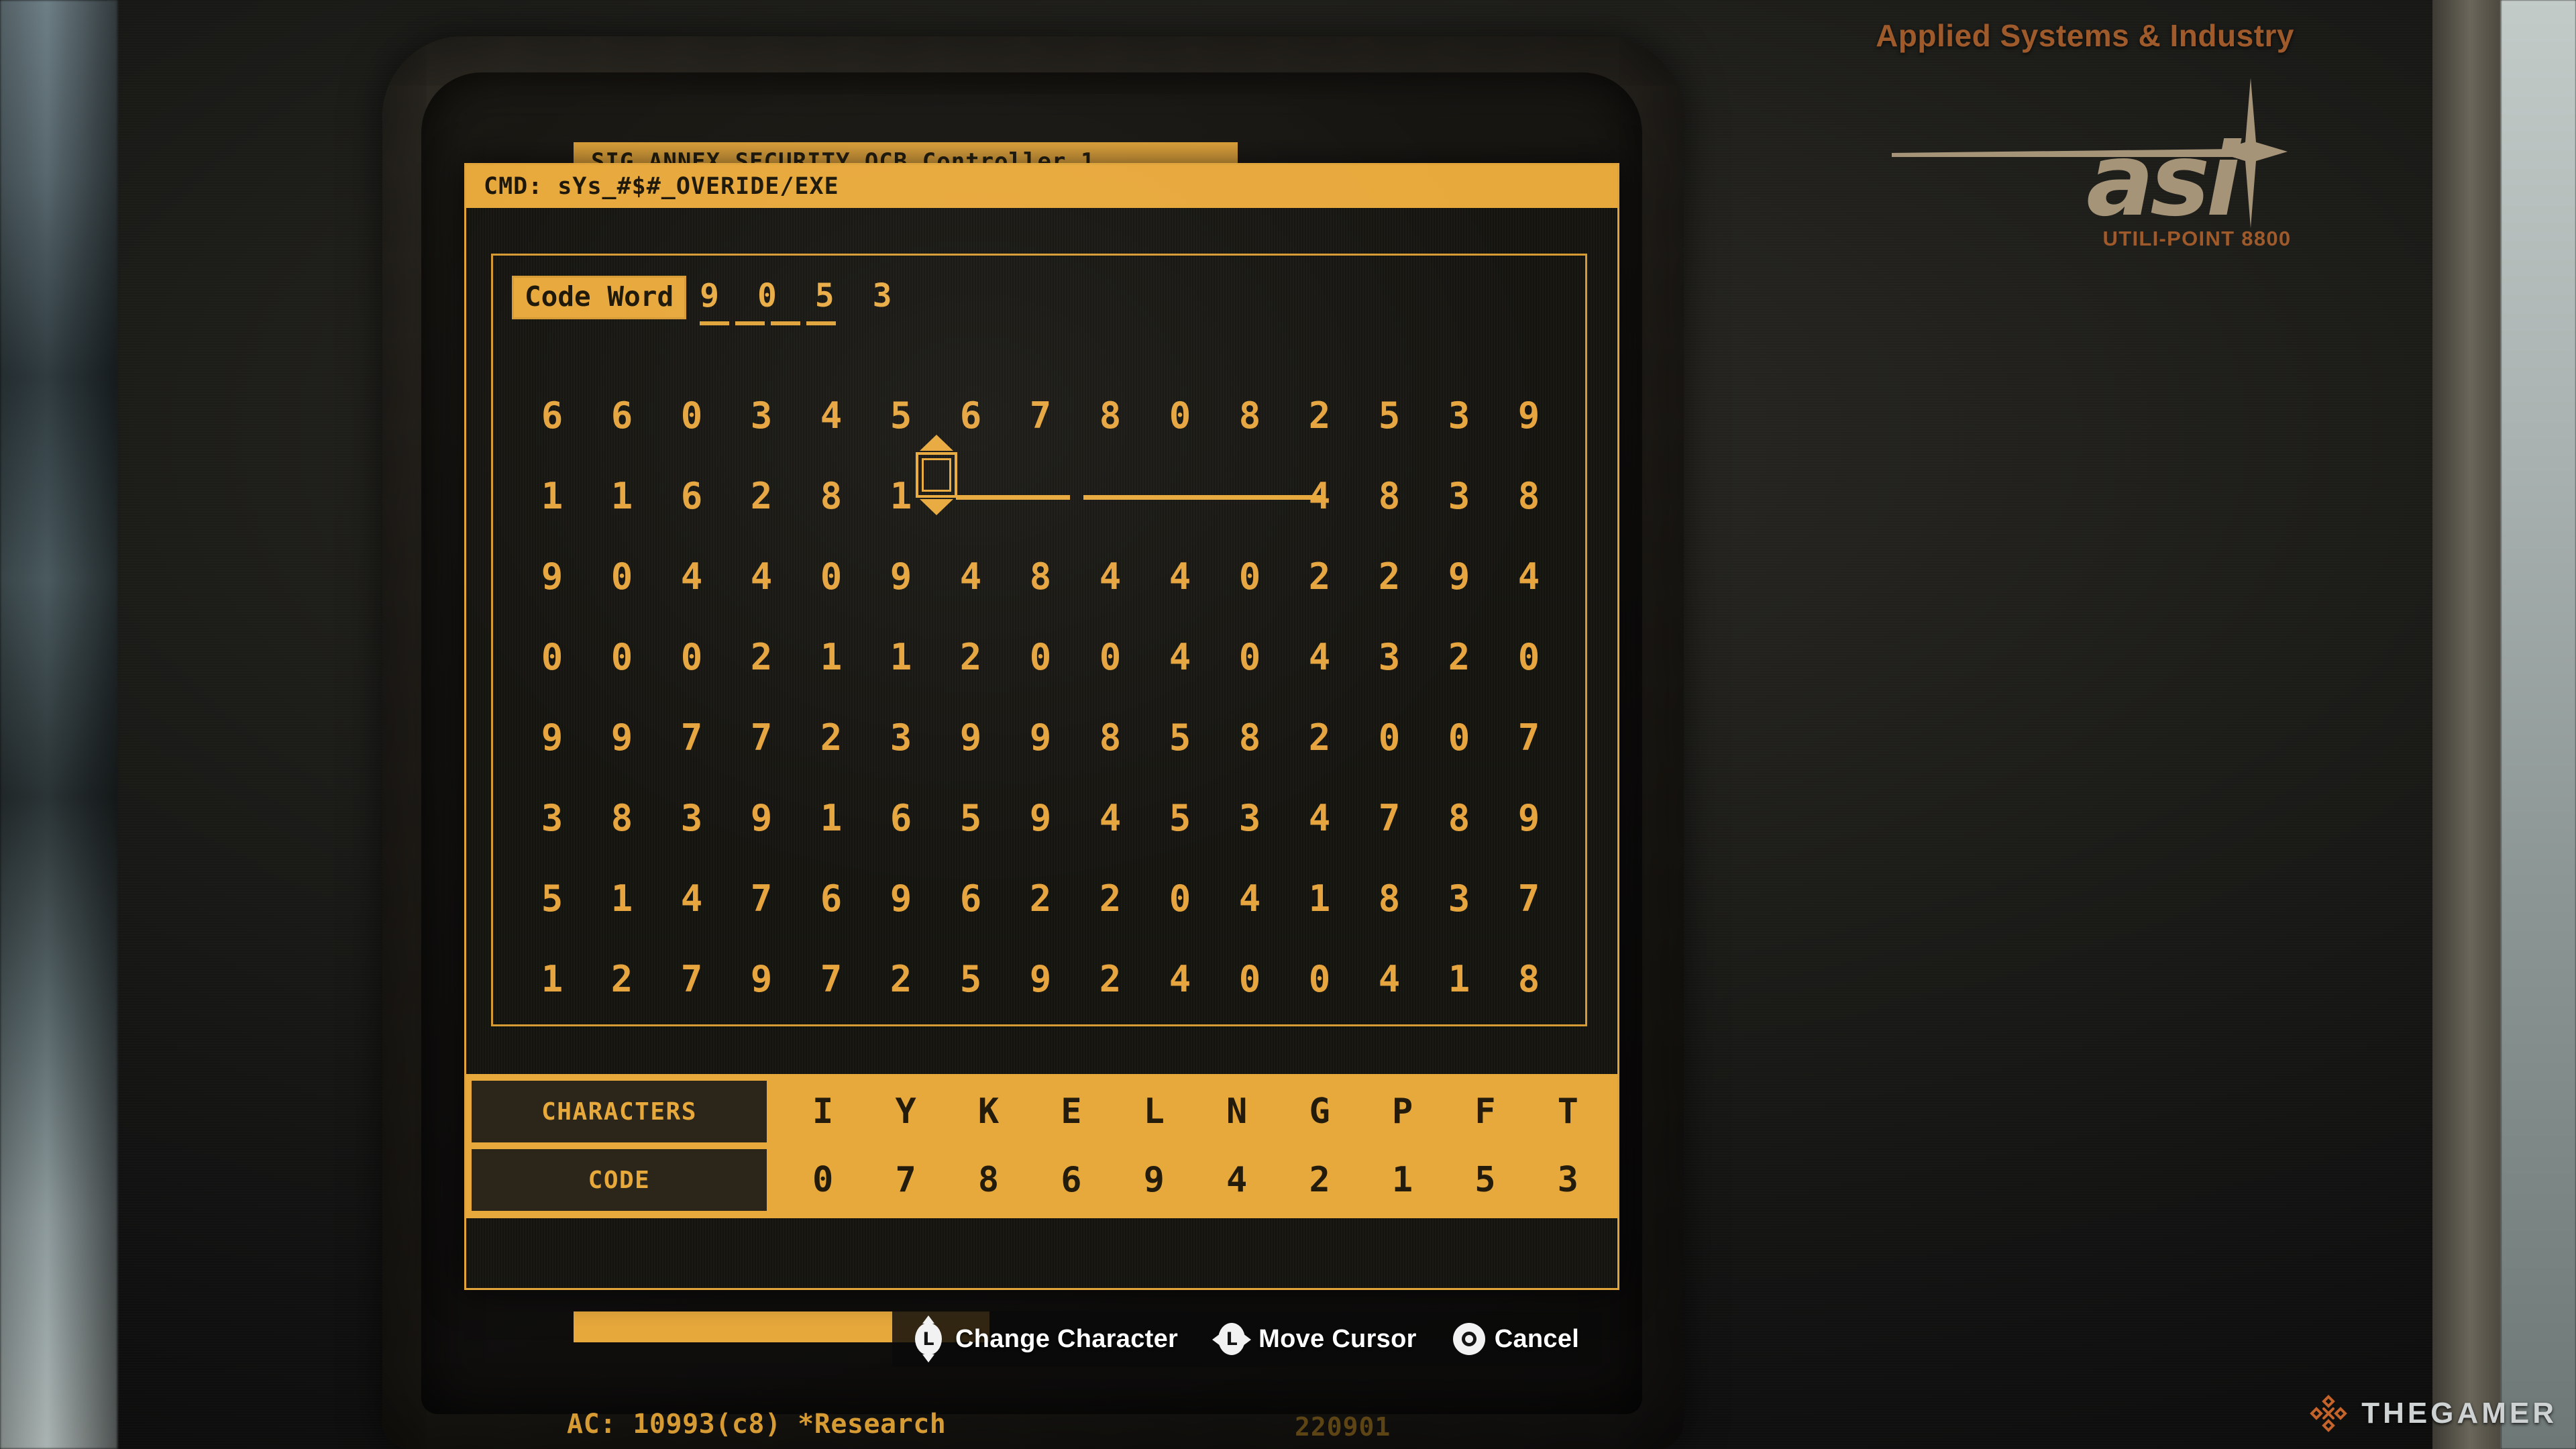 The width and height of the screenshot is (2576, 1449). What do you see at coordinates (936, 443) in the screenshot?
I see `cursor-up-arrow-icon` at bounding box center [936, 443].